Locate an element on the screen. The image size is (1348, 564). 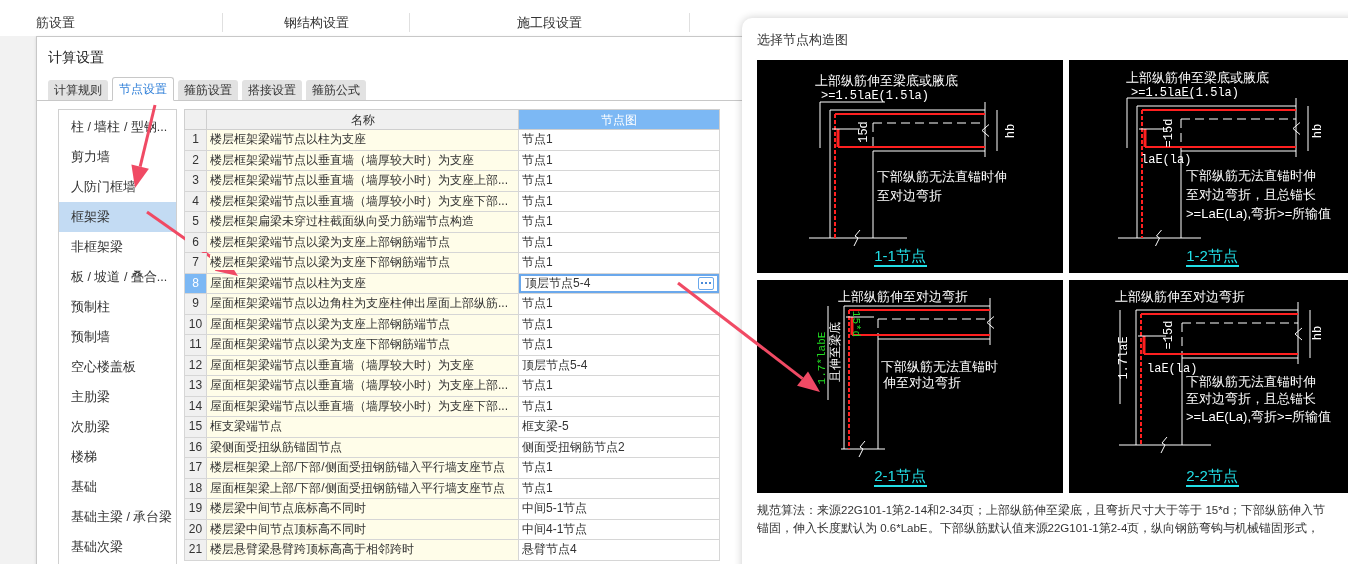
node-title-link: 2-2节点 is located at coordinates (1212, 475).